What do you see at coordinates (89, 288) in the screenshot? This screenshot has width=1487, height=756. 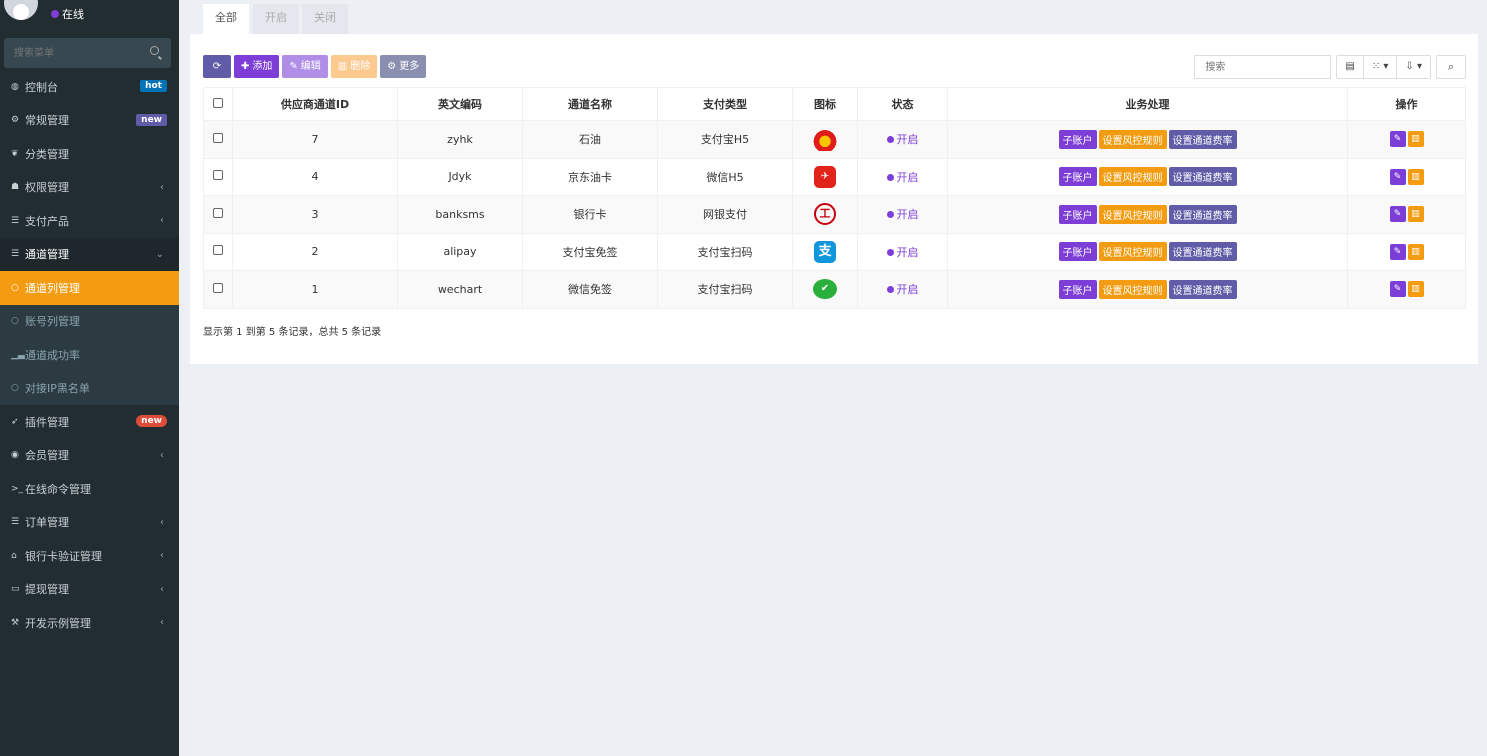 I see `sidebar-item-6: ○ 通道列管理` at bounding box center [89, 288].